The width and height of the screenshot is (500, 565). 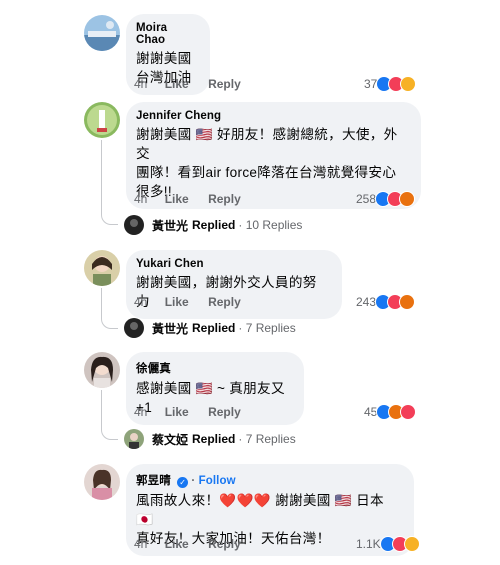 What do you see at coordinates (272, 116) in the screenshot?
I see `comment-author: Jennifer Cheng` at bounding box center [272, 116].